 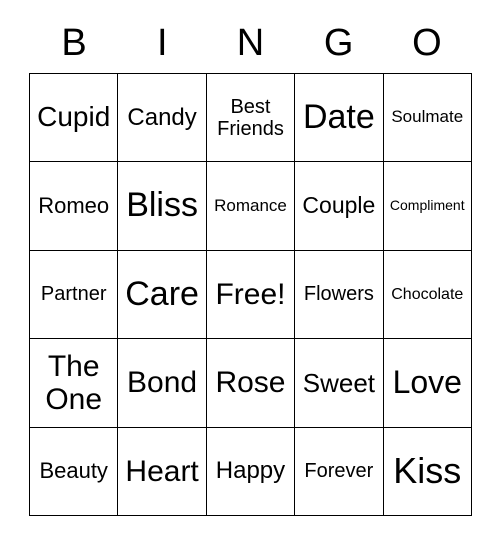 I want to click on cell-label: Rose, so click(x=250, y=383).